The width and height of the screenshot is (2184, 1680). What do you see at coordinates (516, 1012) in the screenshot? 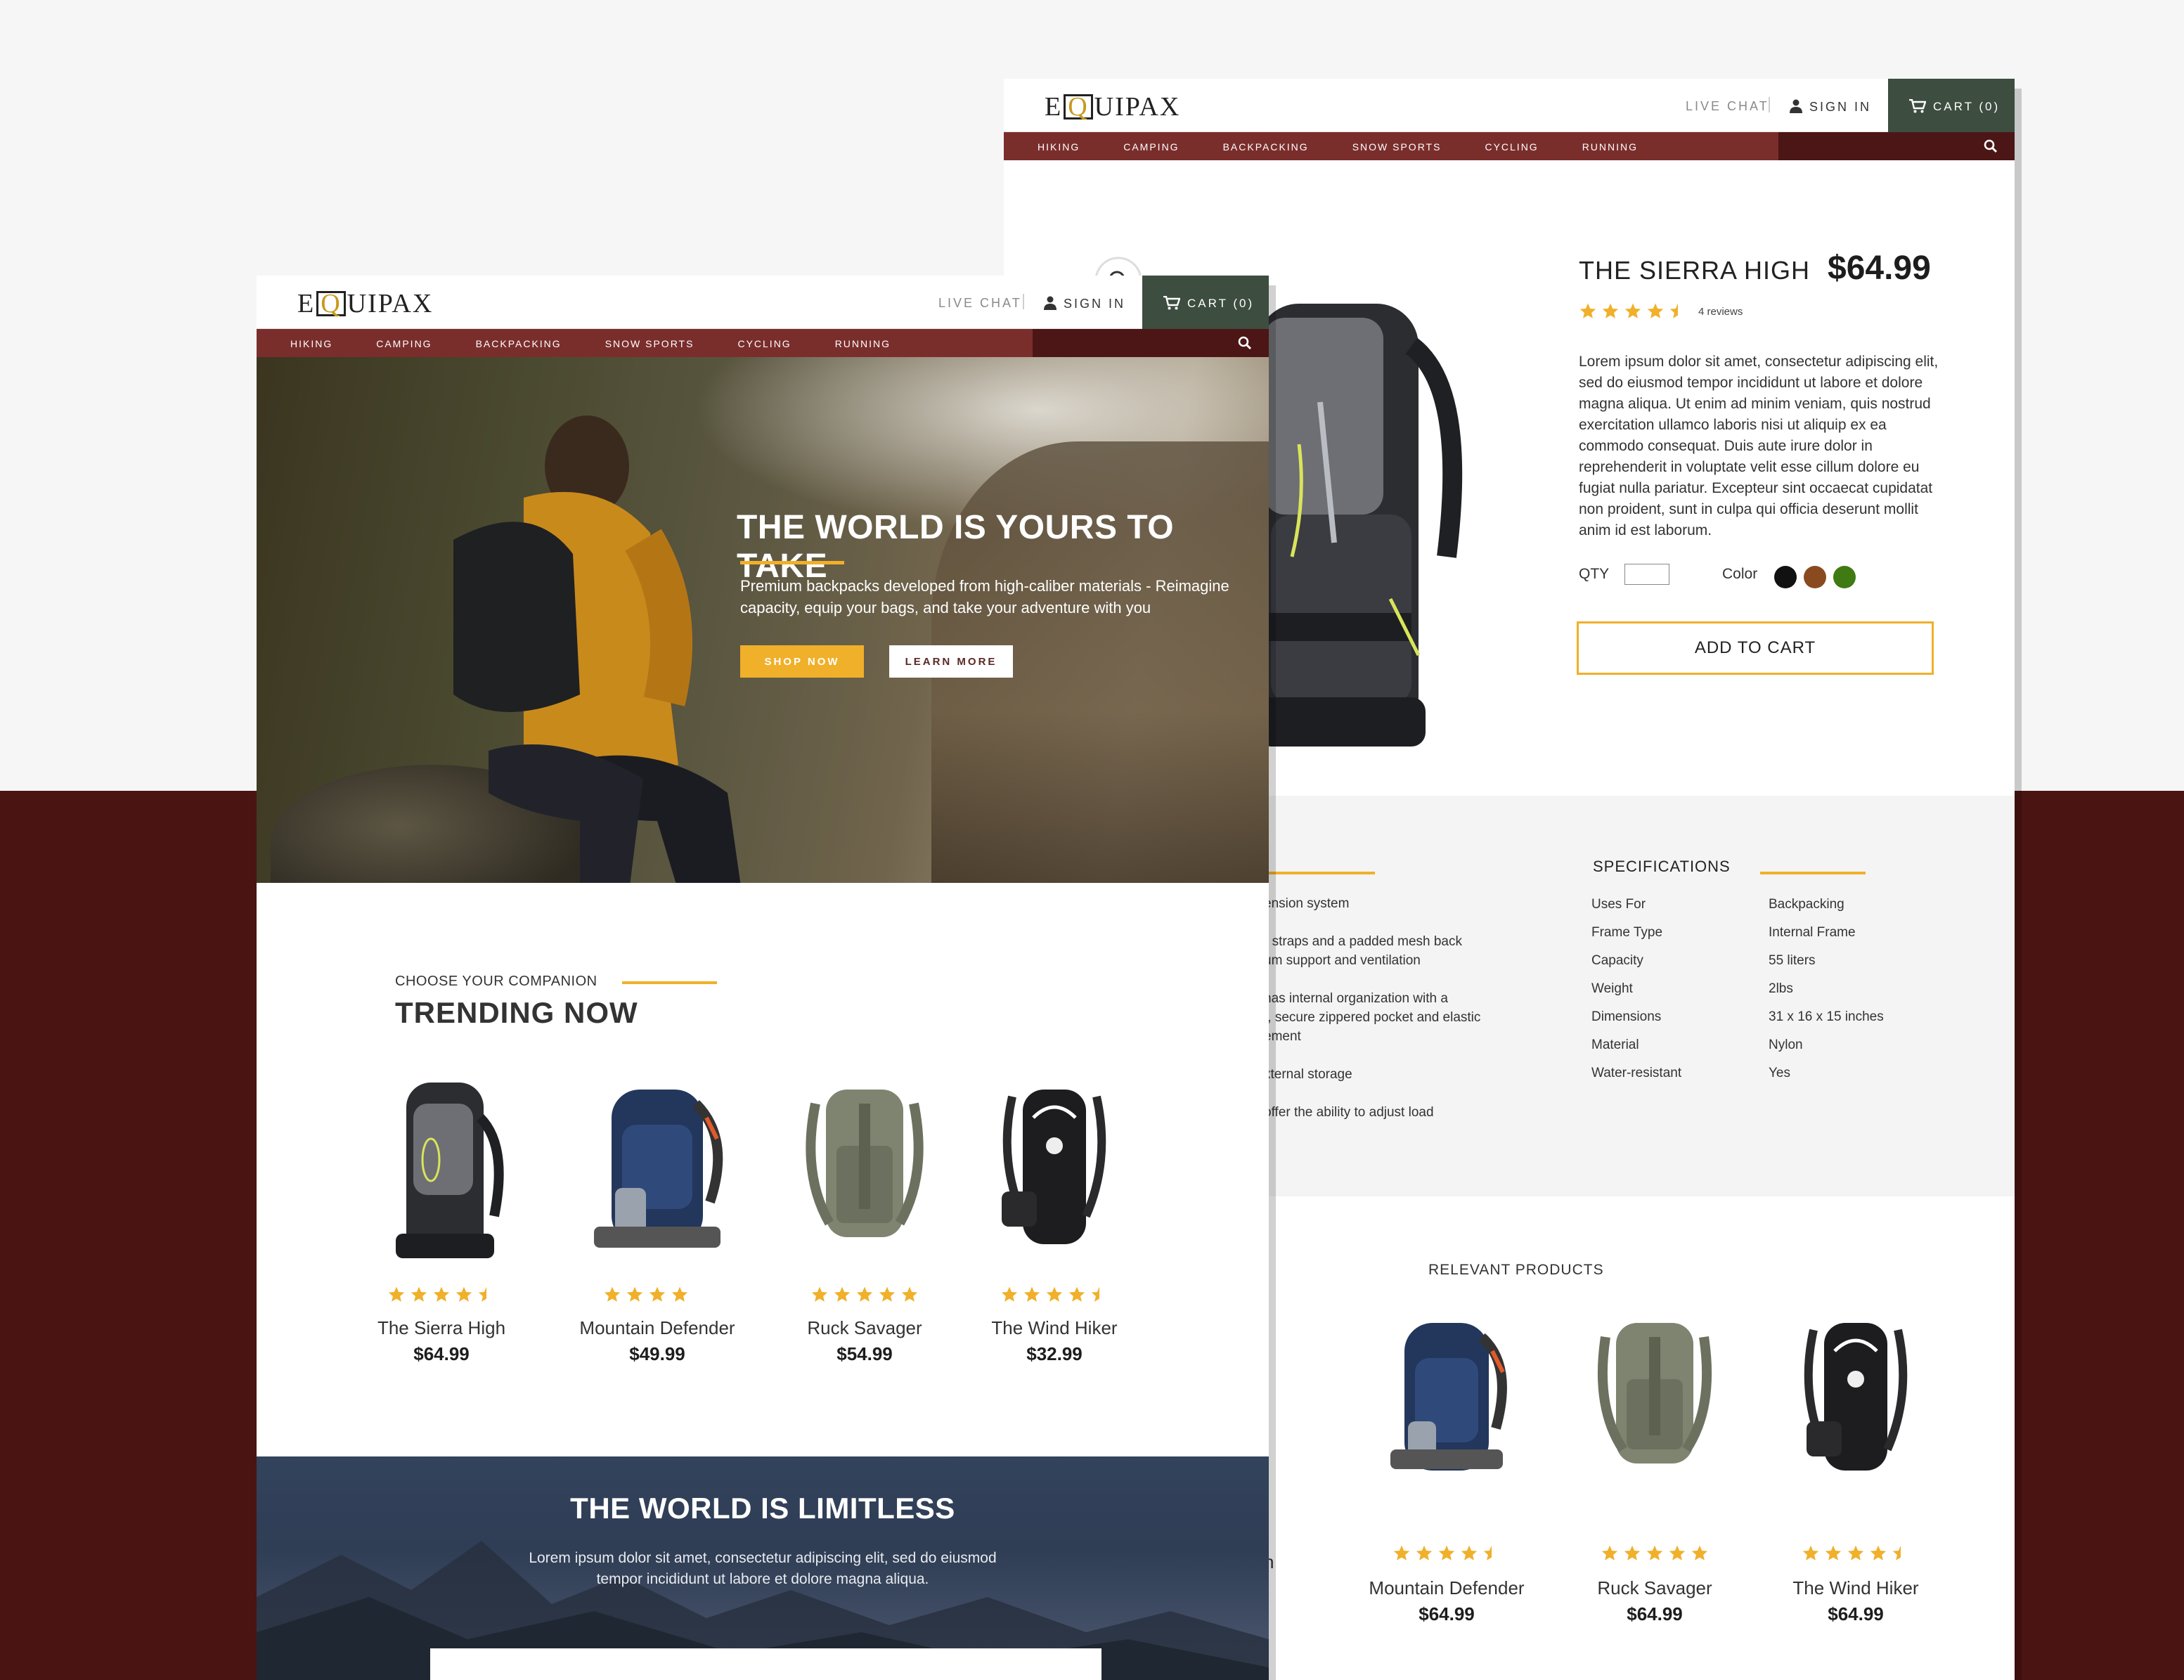
I see `section-title: TRENDING NOW` at bounding box center [516, 1012].